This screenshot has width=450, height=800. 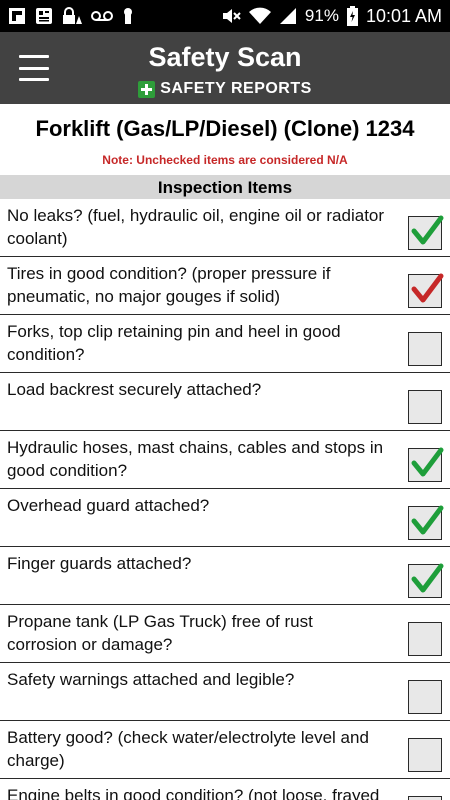 I want to click on system-status: 91% 10:01 AM, so click(x=331, y=16).